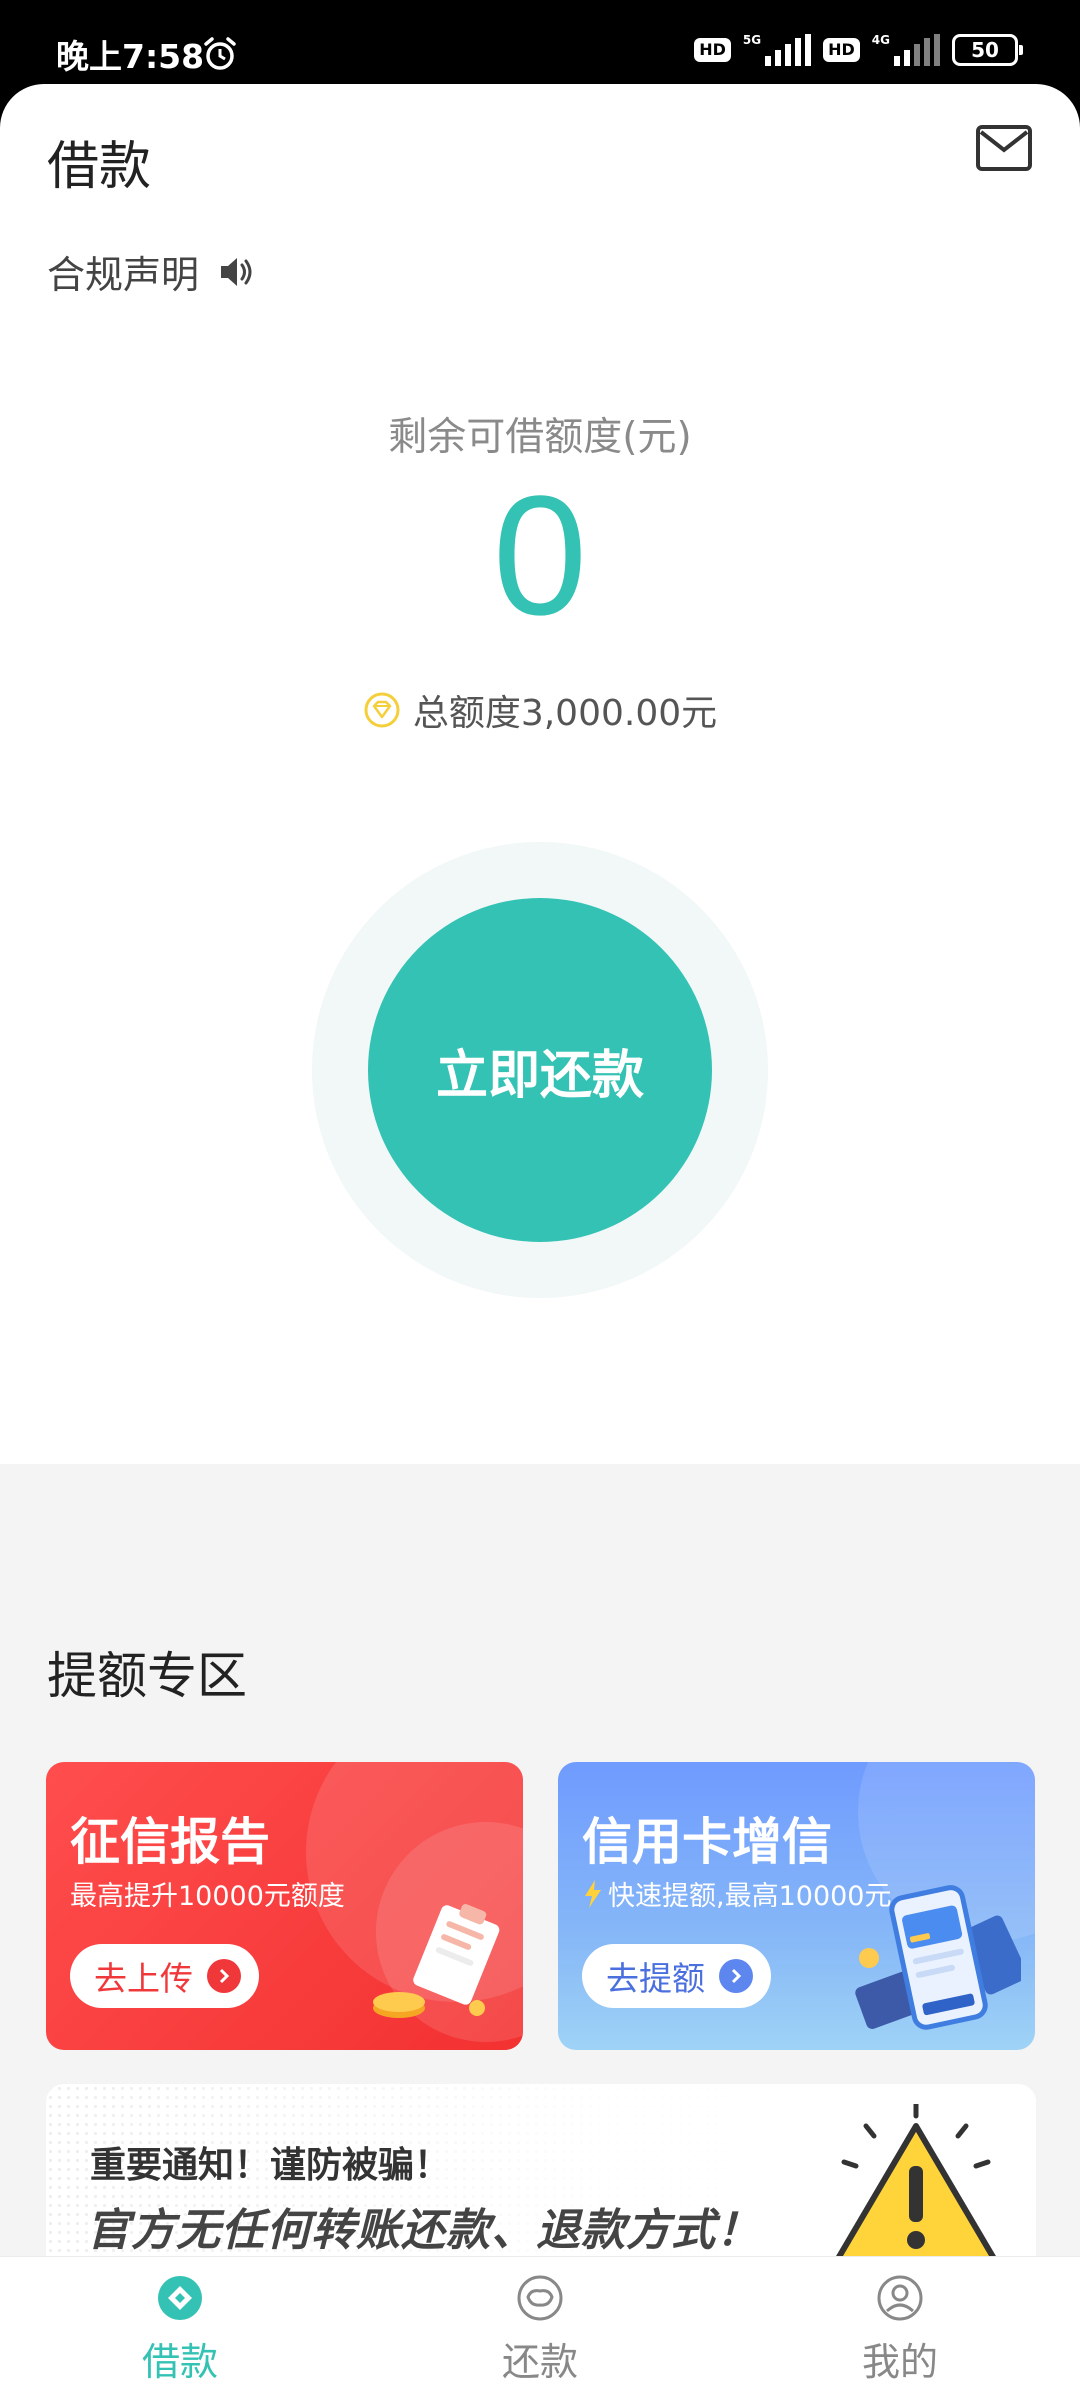 The width and height of the screenshot is (1080, 2400). I want to click on lightning-icon, so click(593, 1893).